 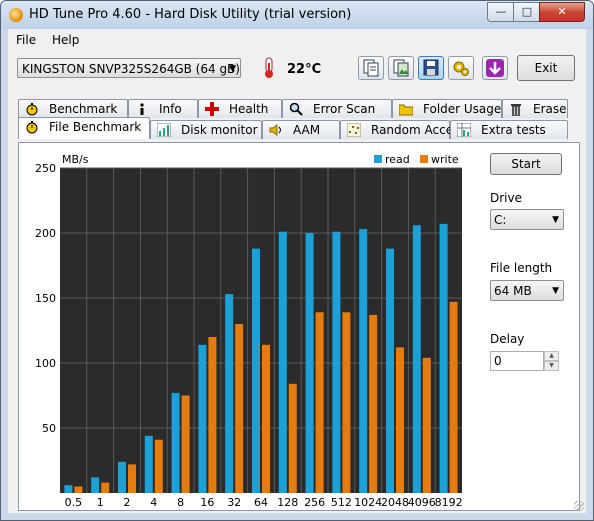 I want to click on file-length-combo: 64 MB ▼, so click(x=527, y=290).